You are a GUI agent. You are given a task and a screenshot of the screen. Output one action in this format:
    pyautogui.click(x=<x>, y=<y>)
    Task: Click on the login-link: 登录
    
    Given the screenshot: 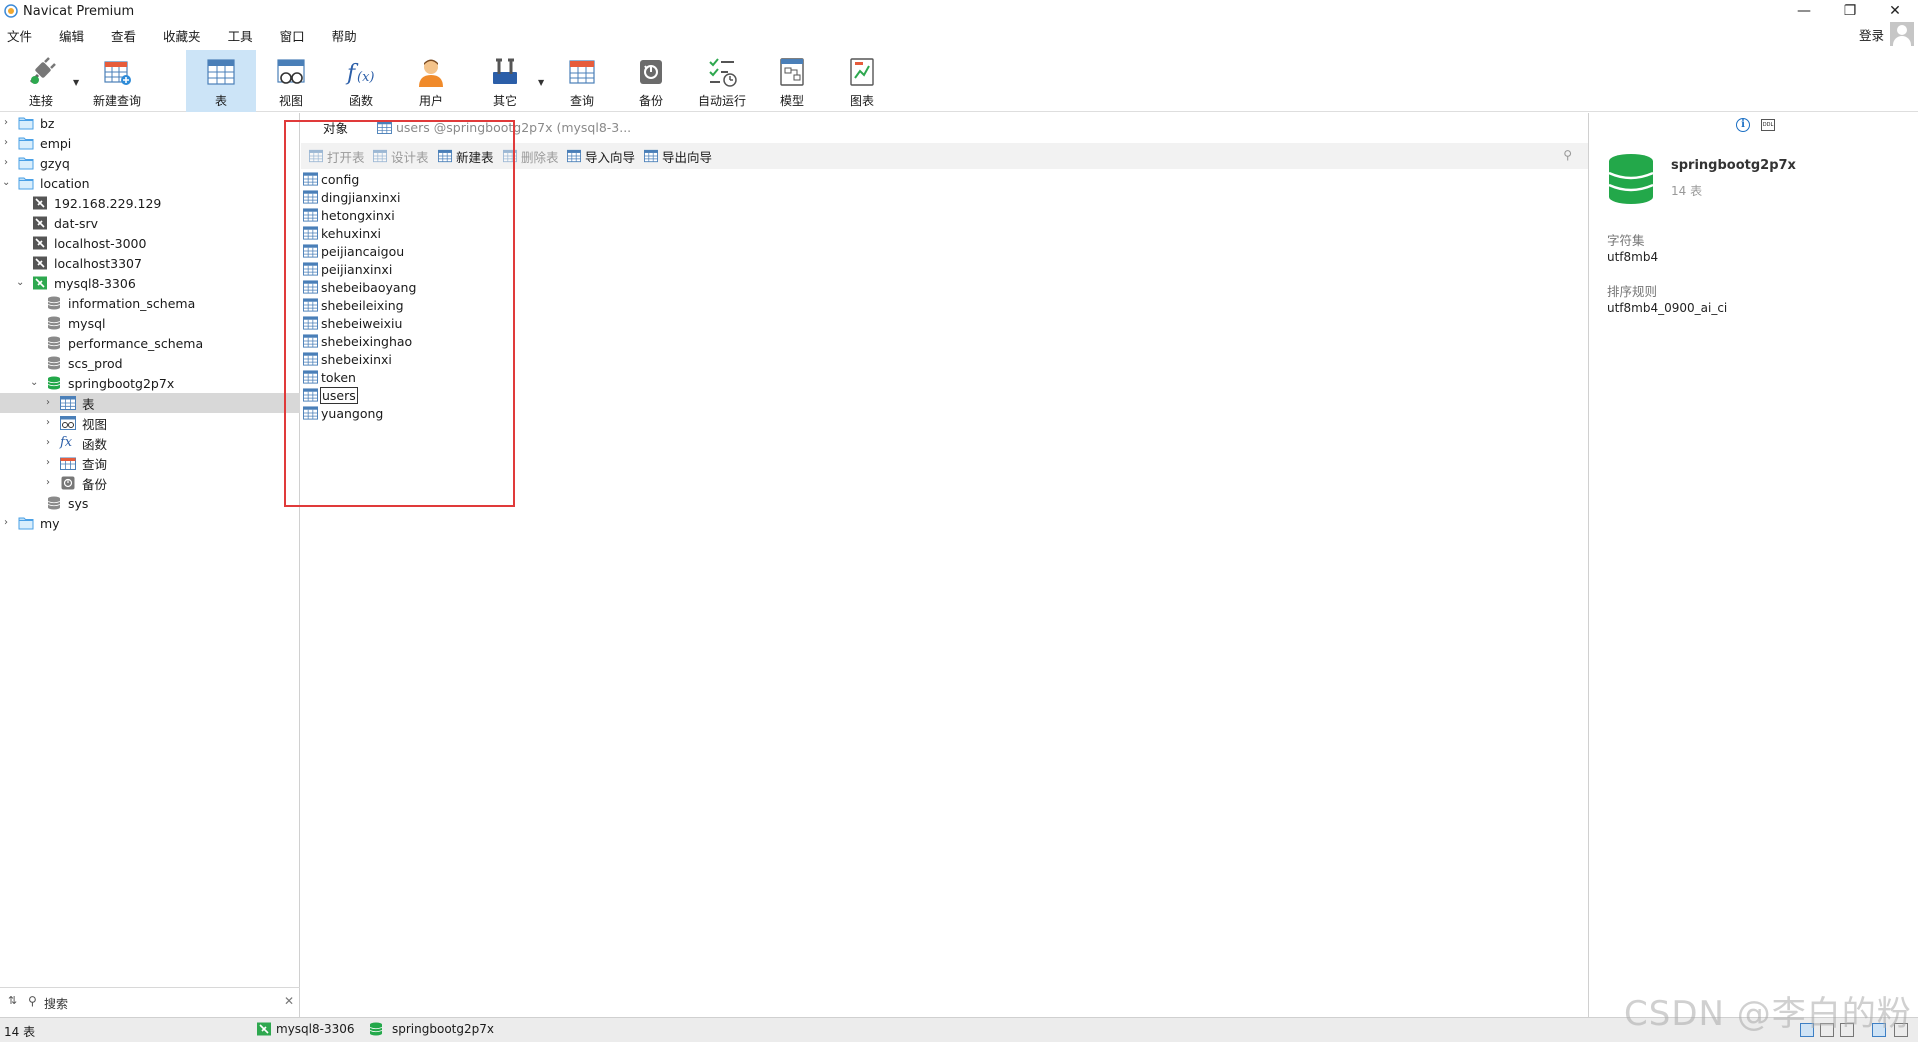 What is the action you would take?
    pyautogui.click(x=1871, y=34)
    